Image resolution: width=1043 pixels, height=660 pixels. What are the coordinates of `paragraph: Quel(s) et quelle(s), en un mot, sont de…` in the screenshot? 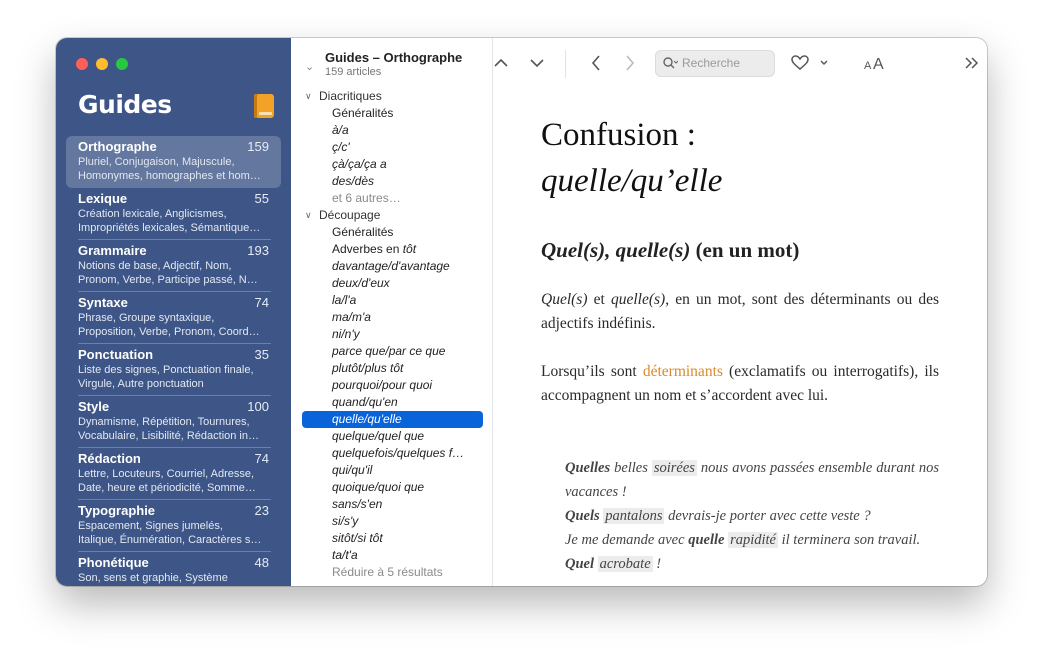 It's located at (740, 312).